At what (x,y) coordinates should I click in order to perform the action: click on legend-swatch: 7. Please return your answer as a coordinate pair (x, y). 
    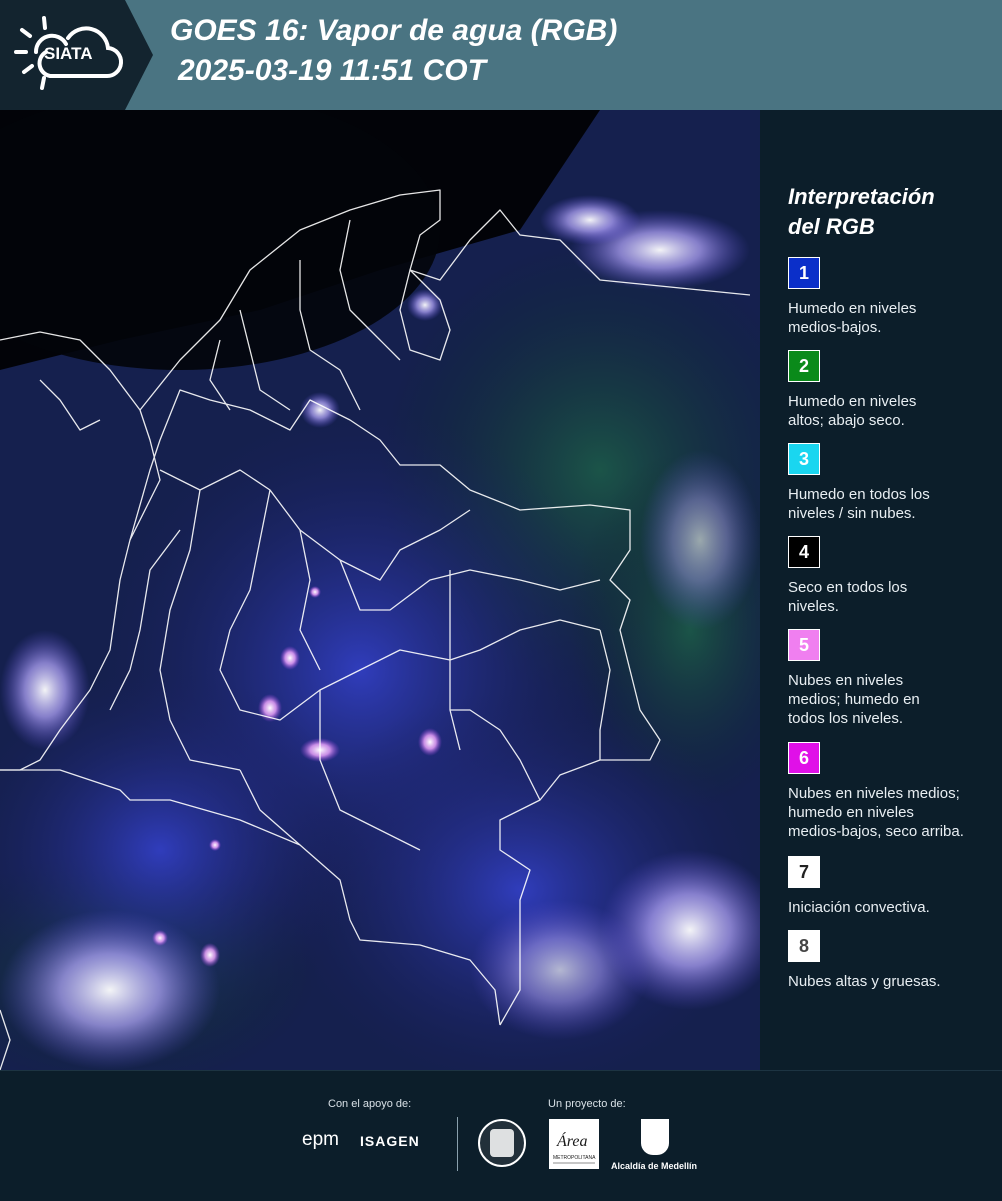
    Looking at the image, I should click on (804, 872).